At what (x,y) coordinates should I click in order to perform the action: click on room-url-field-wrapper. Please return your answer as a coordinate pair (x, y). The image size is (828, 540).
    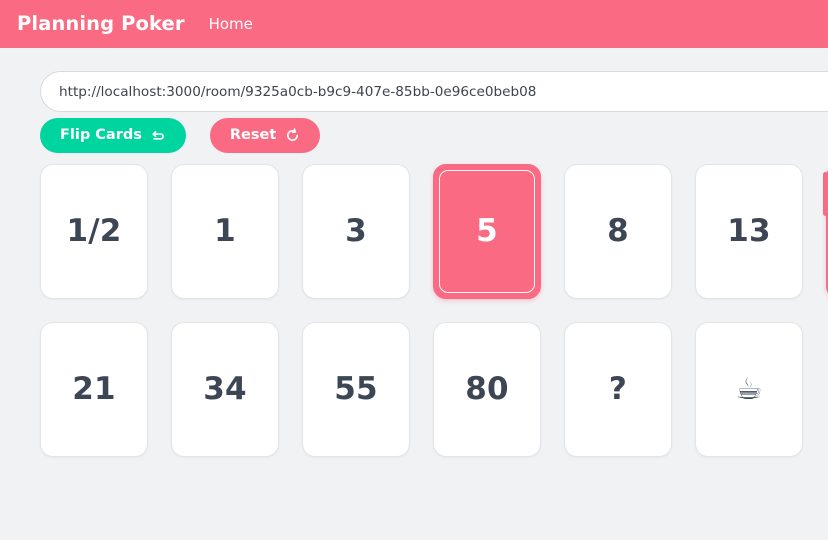
    Looking at the image, I should click on (434, 91).